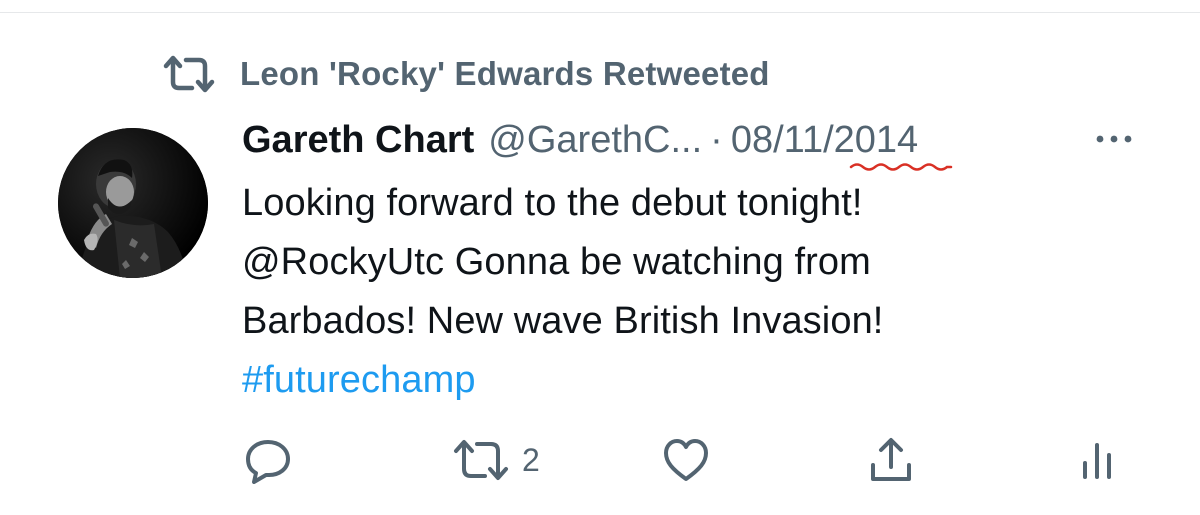  What do you see at coordinates (556, 262) in the screenshot?
I see `tweet-text-line: @RockyUtc Gonna be watching from` at bounding box center [556, 262].